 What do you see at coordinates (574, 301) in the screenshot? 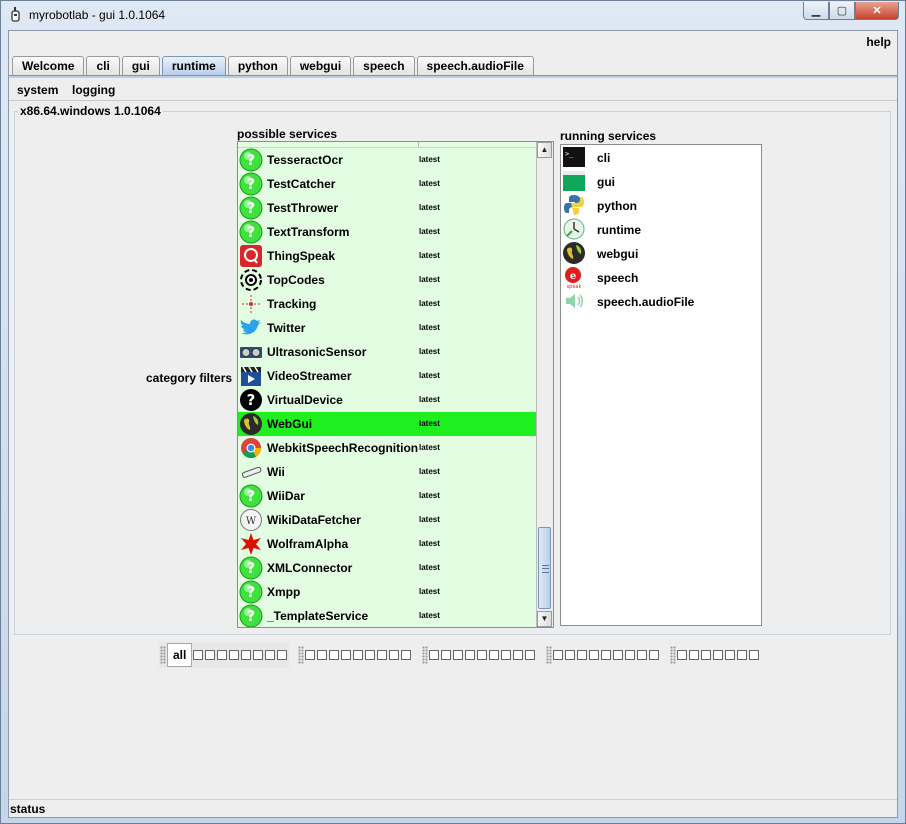
I see `audio-speaker-icon` at bounding box center [574, 301].